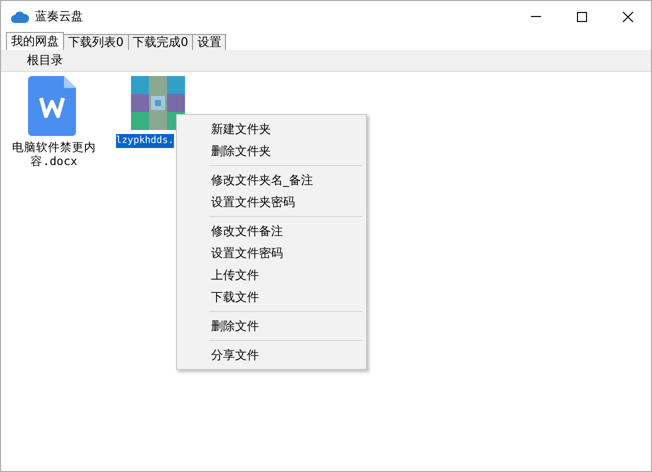 Image resolution: width=652 pixels, height=472 pixels. I want to click on tab: 设置, so click(209, 42).